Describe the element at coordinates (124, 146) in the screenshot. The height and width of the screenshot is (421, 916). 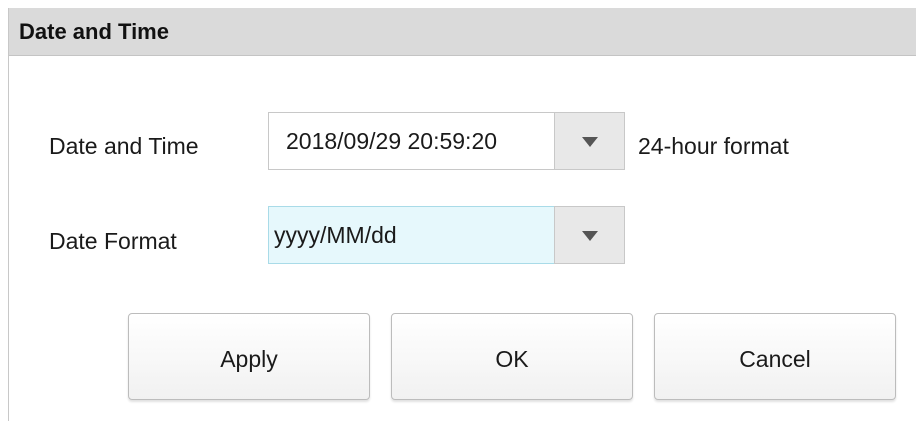
I see `datetime-label: Date and Time` at that location.